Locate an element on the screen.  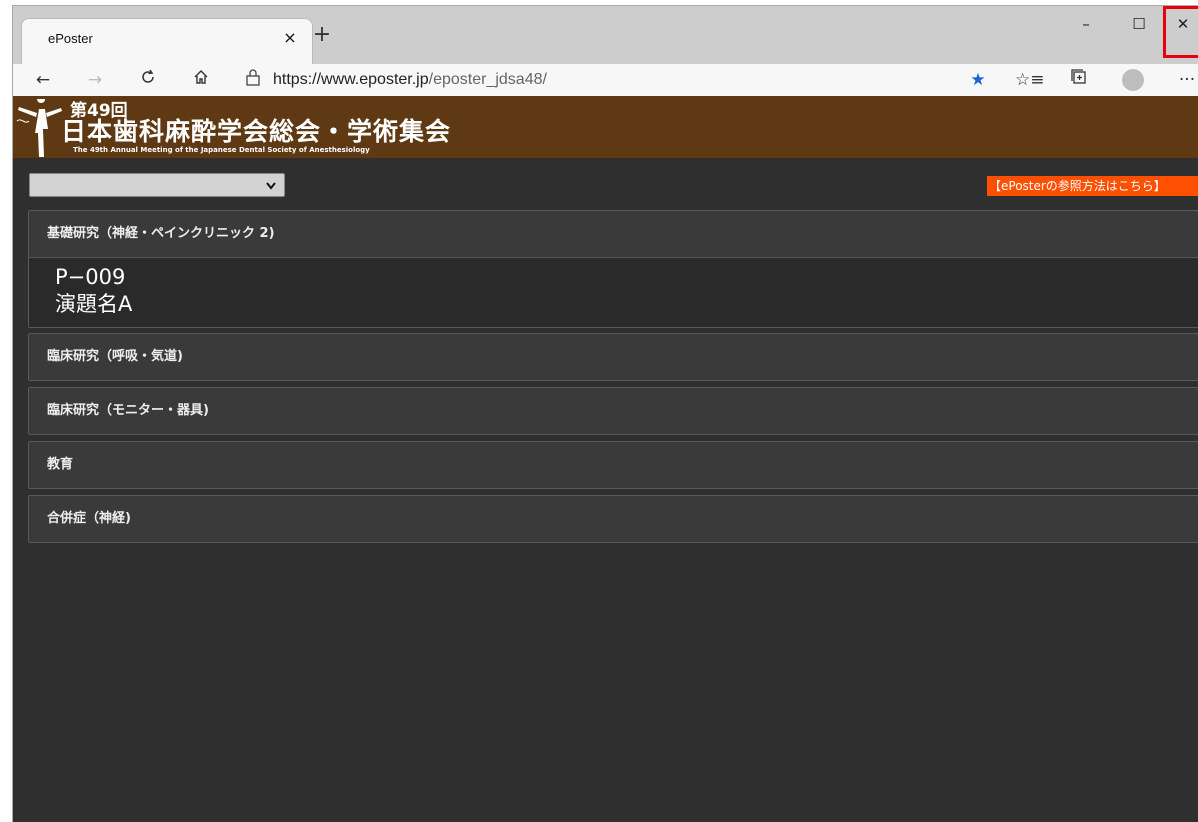
forward-arrow-icon: → is located at coordinates (95, 80).